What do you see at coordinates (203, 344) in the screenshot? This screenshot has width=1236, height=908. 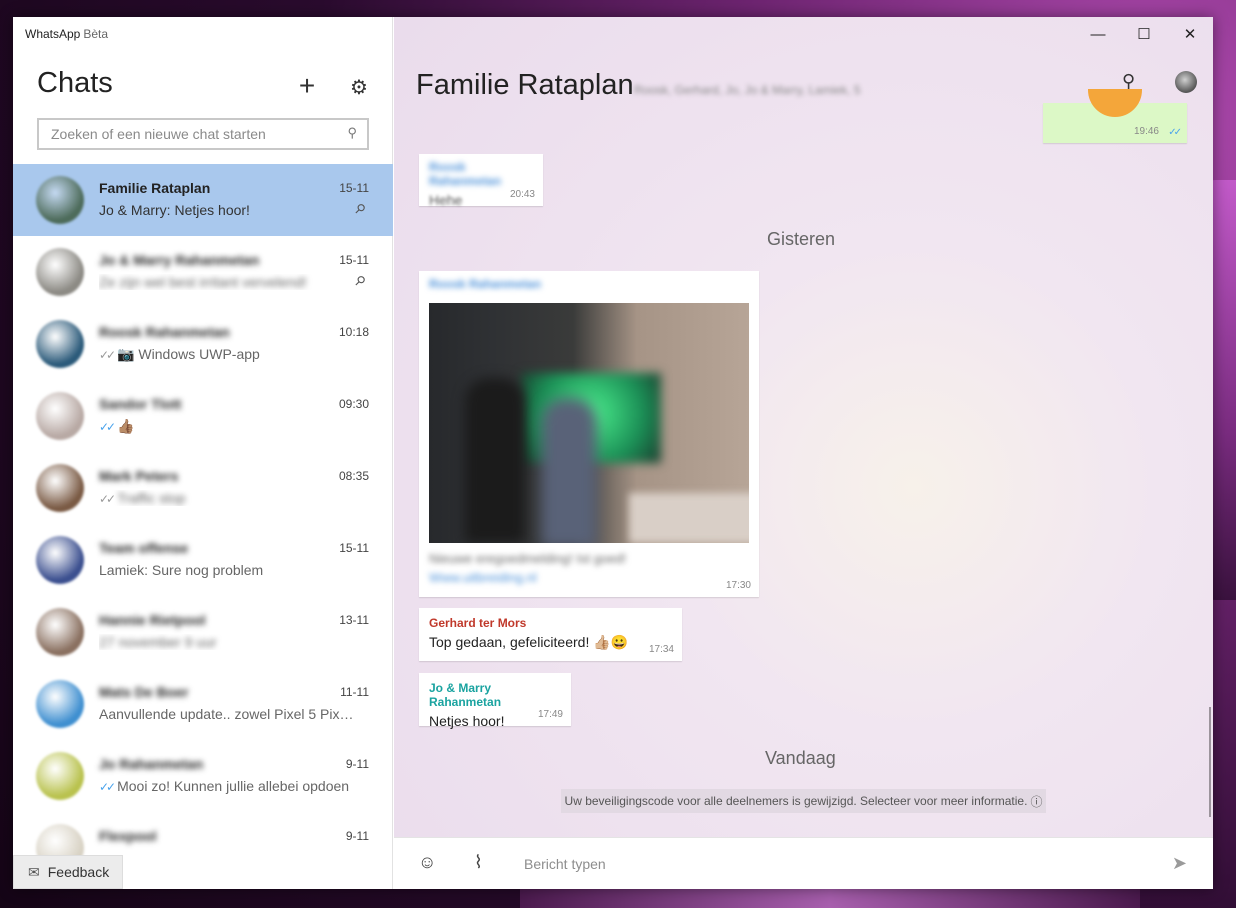 I see `chat-list-item: Roosk Rahanmetan ✓✓ 📷 Windows UWP-app 10:18` at bounding box center [203, 344].